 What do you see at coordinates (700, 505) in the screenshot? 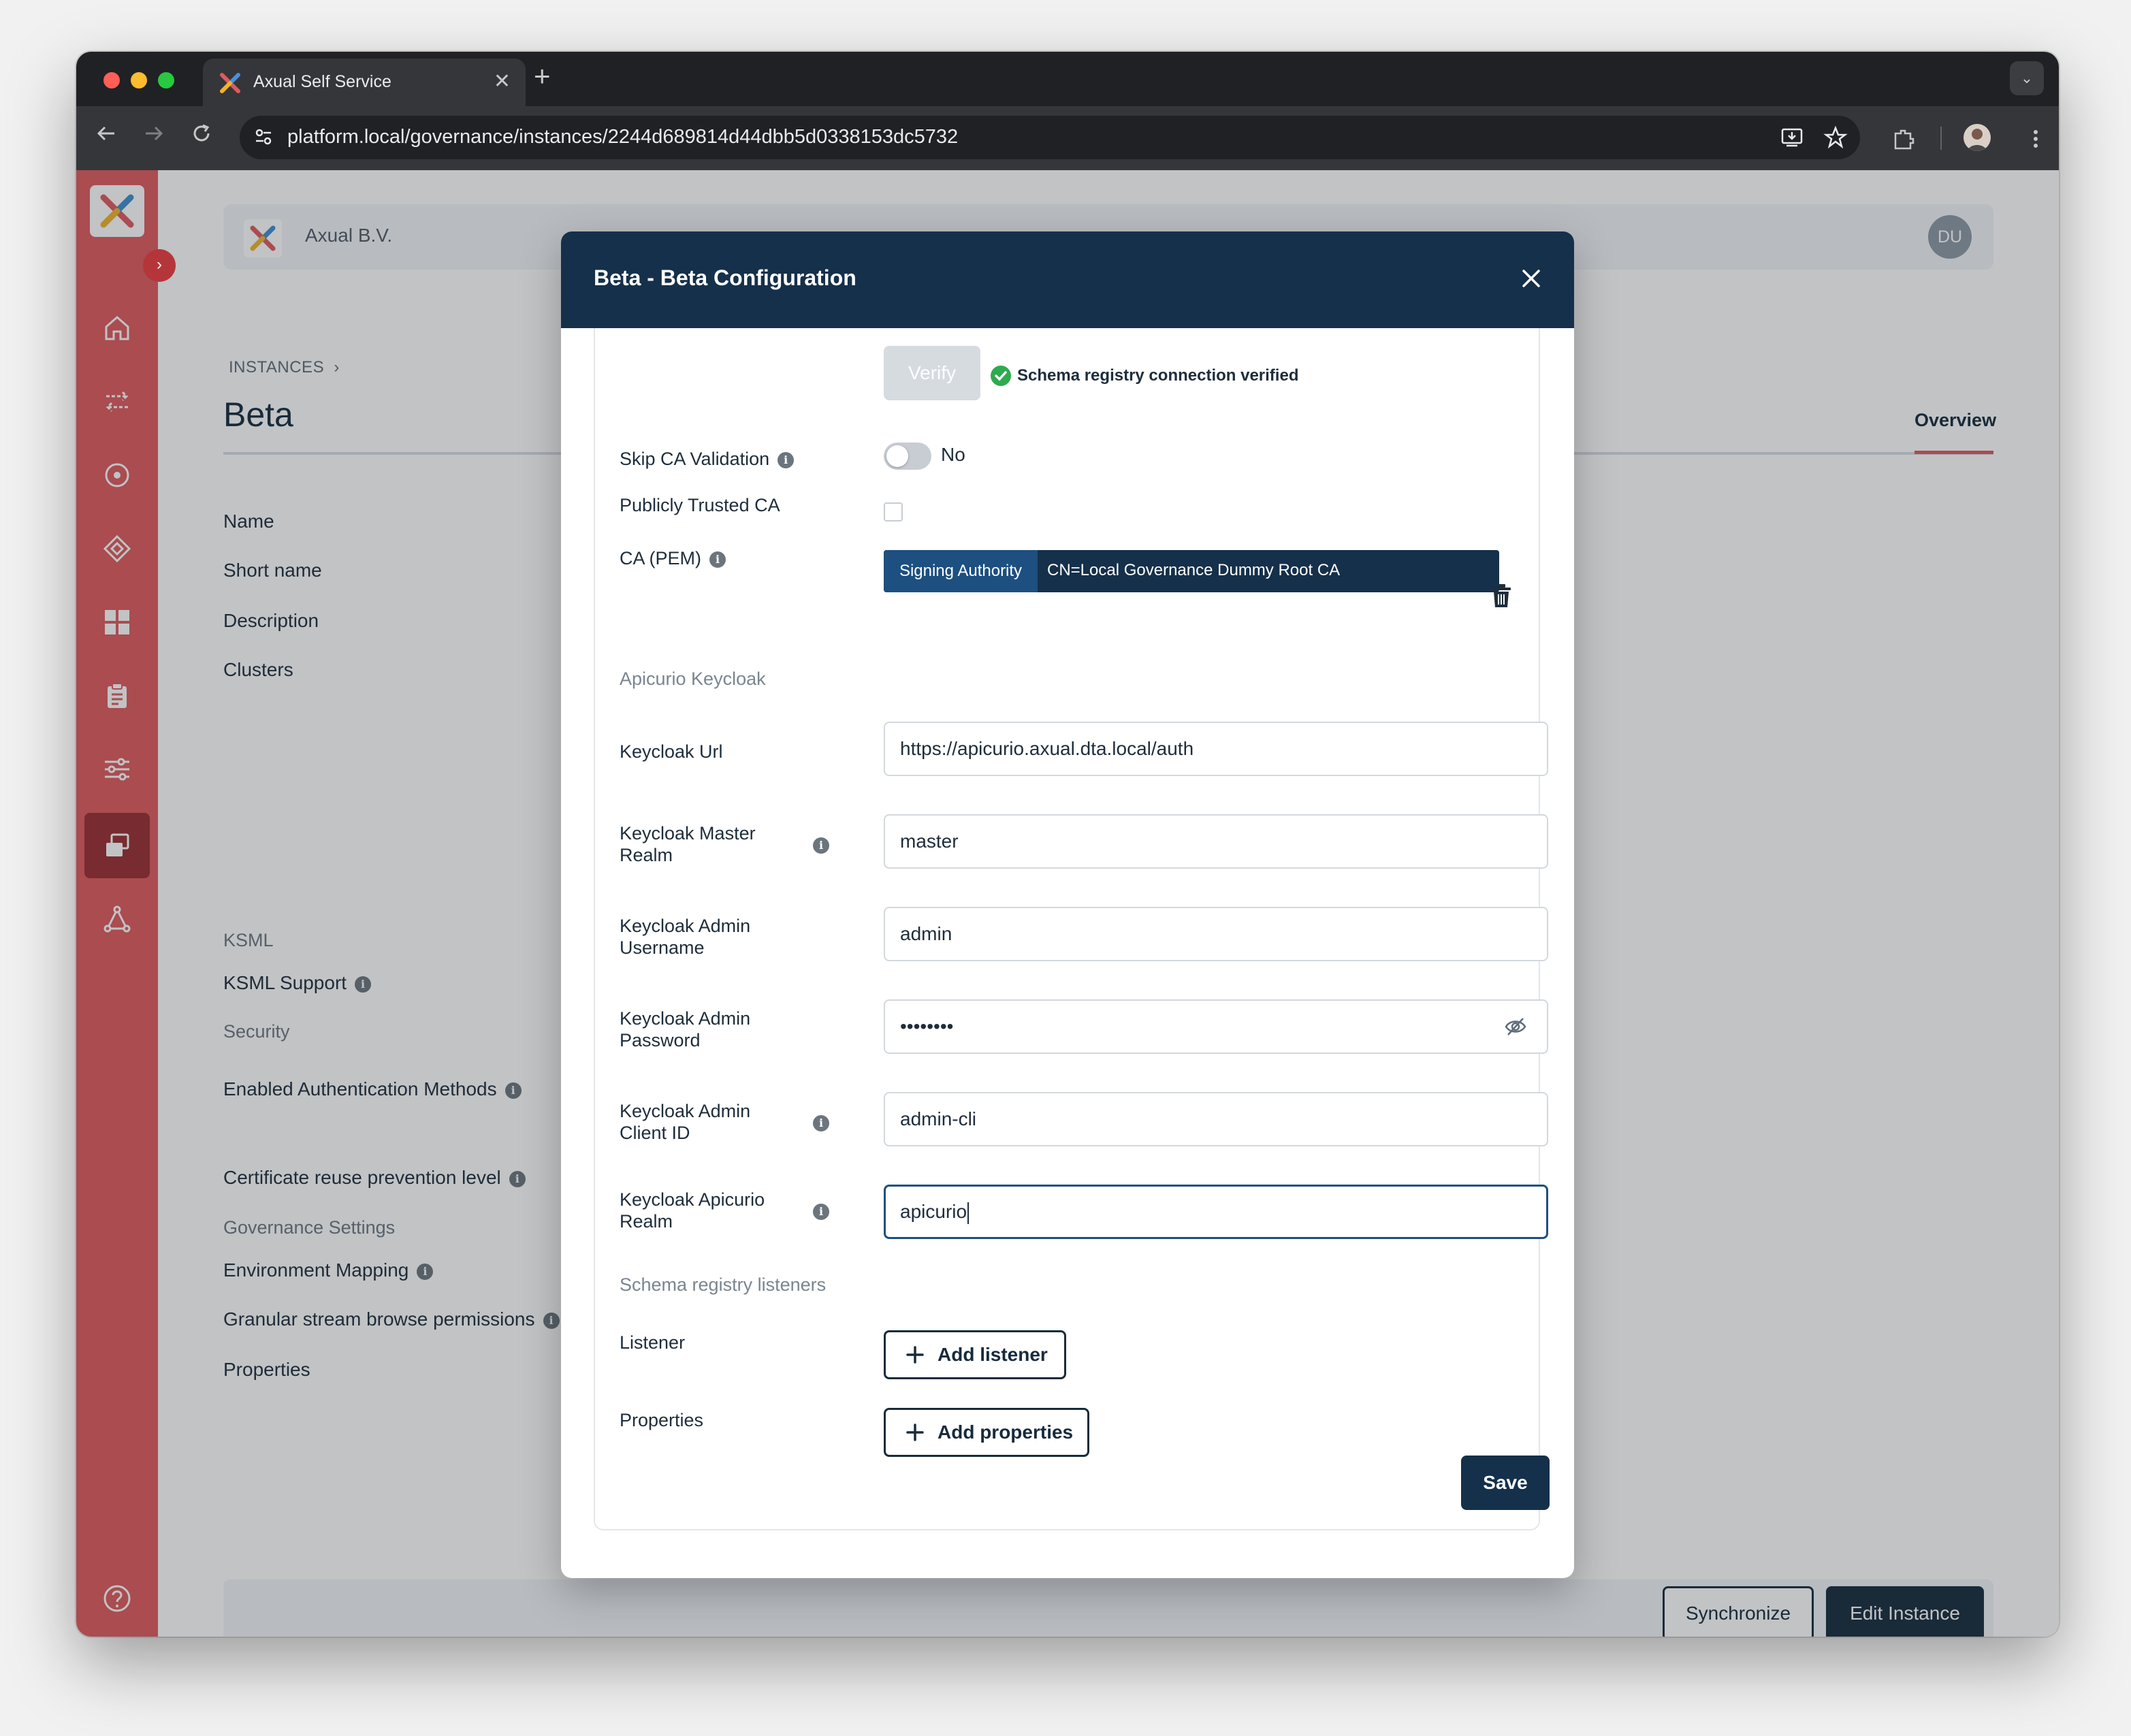
I see `public-ca-label: Publicly Trusted CA` at bounding box center [700, 505].